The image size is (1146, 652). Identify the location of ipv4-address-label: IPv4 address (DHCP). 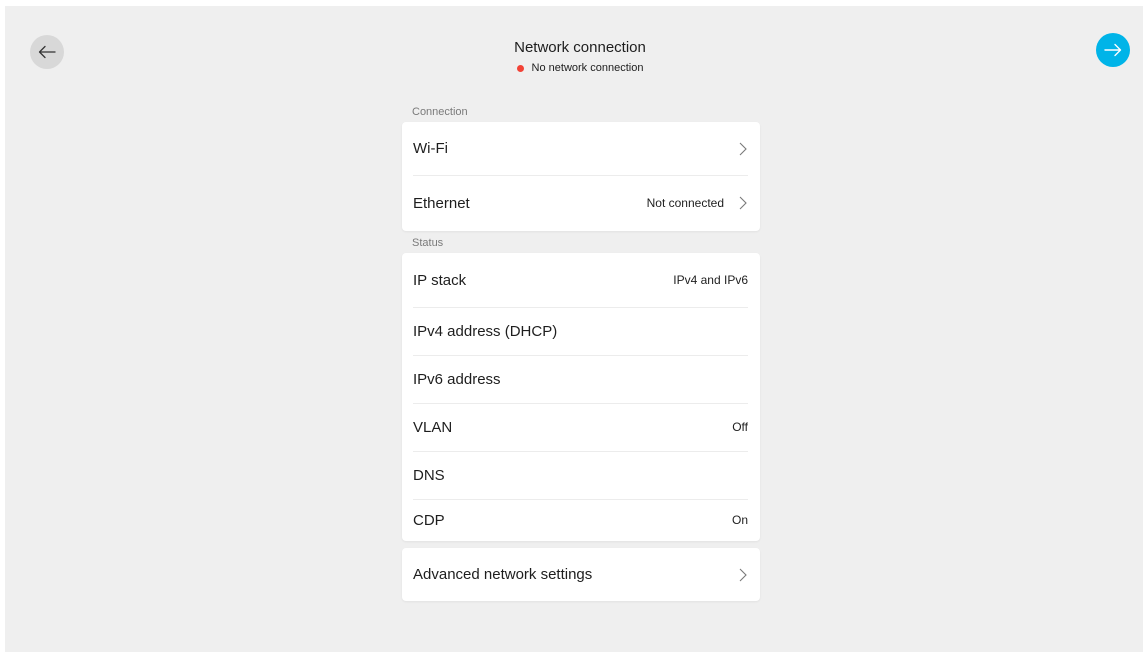
(485, 331).